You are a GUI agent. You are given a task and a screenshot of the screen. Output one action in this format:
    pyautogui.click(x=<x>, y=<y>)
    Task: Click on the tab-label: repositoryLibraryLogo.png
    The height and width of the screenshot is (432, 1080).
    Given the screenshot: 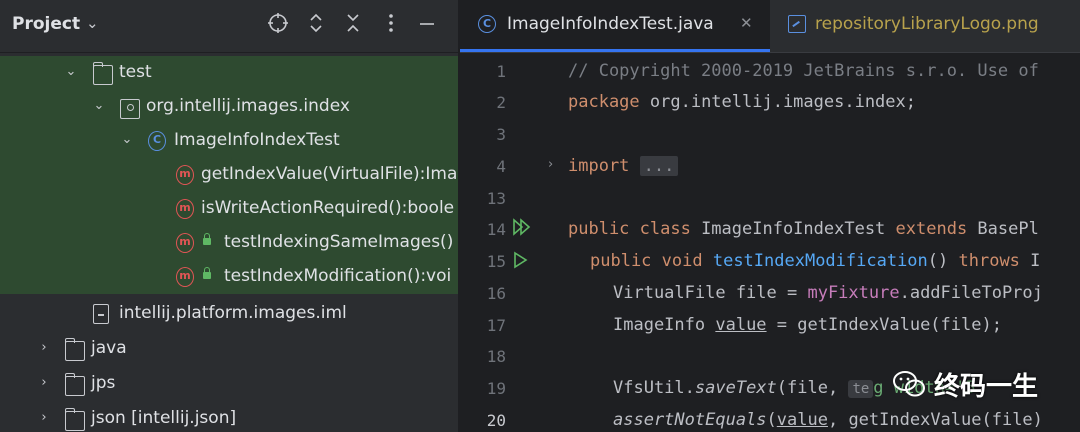 What is the action you would take?
    pyautogui.click(x=927, y=24)
    